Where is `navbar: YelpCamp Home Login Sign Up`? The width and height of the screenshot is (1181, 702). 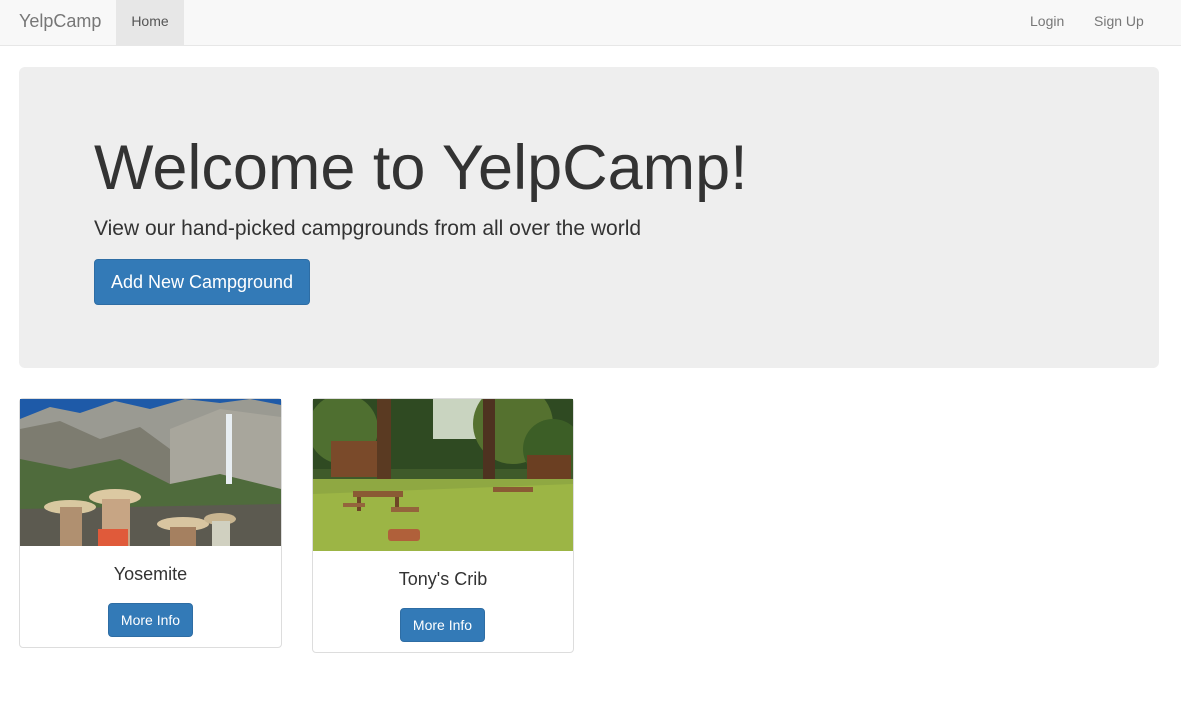
navbar: YelpCamp Home Login Sign Up is located at coordinates (590, 23).